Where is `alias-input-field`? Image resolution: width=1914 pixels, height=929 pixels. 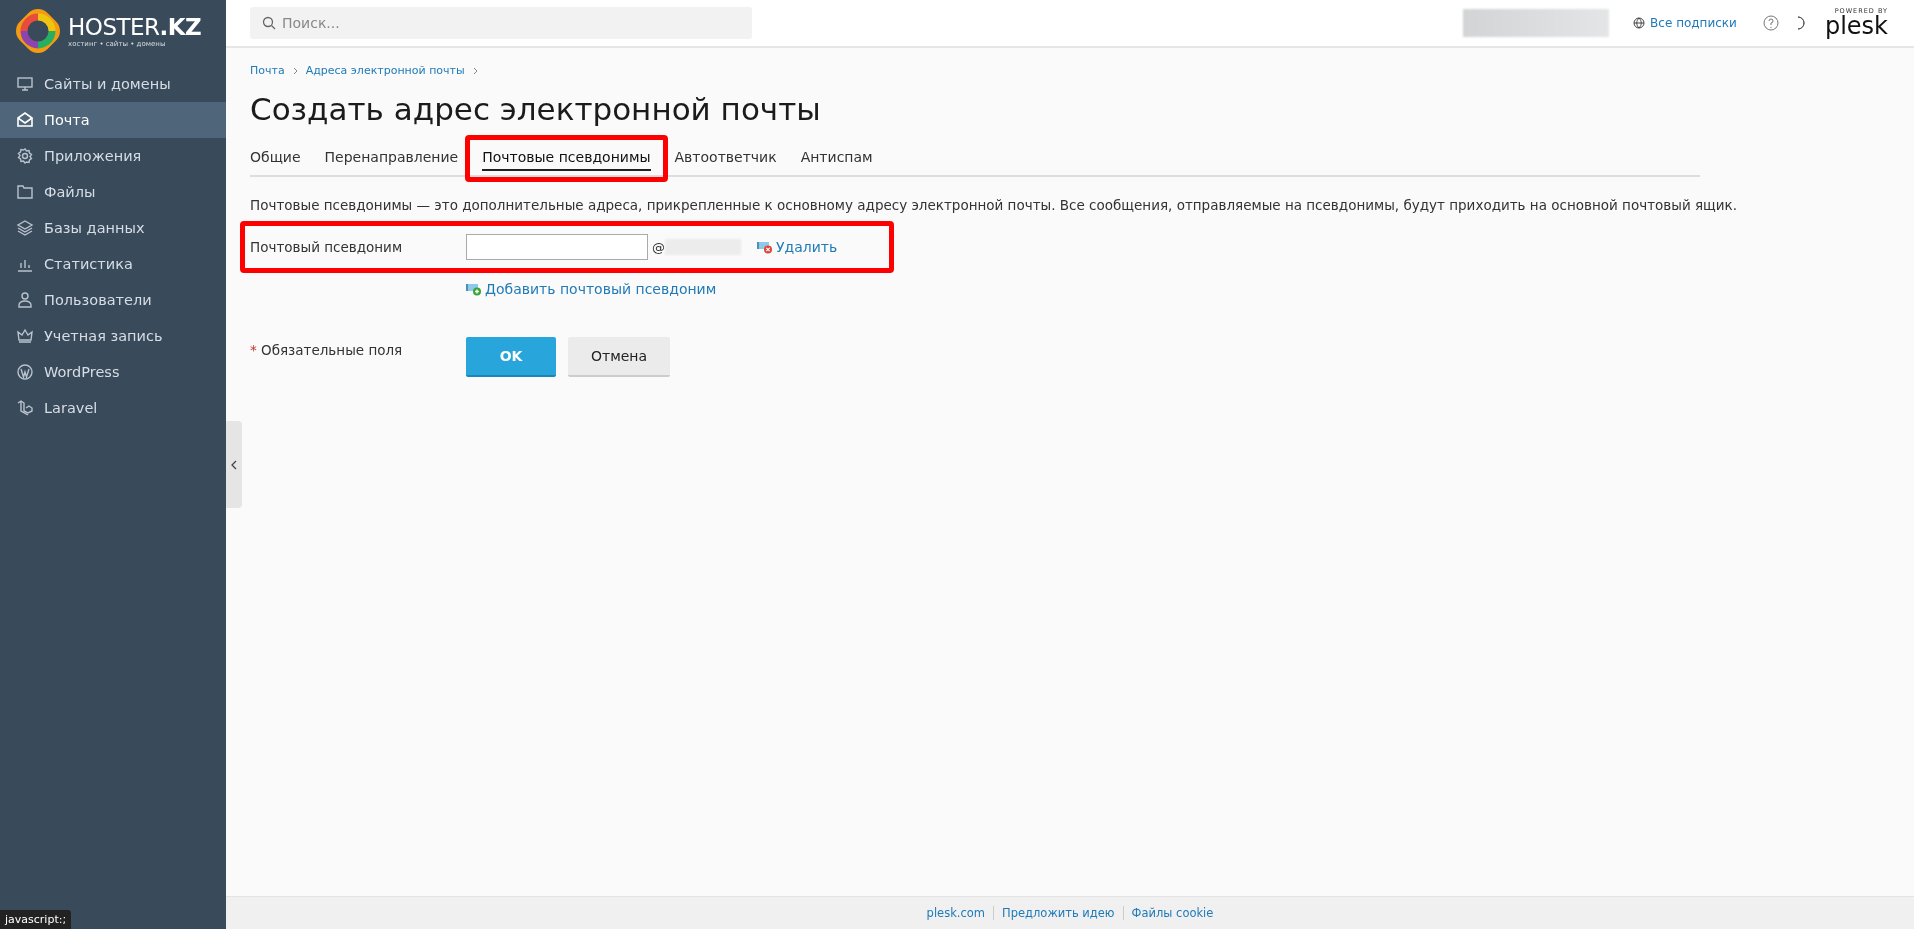
alias-input-field is located at coordinates (557, 247).